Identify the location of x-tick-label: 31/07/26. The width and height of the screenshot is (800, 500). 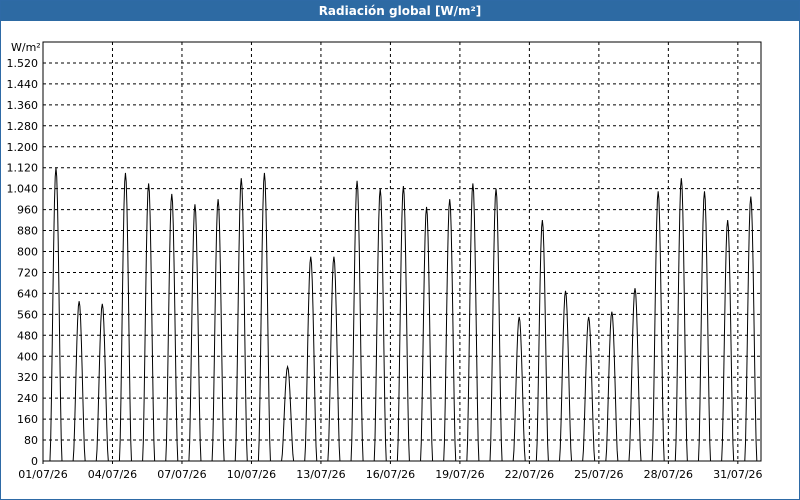
(737, 474).